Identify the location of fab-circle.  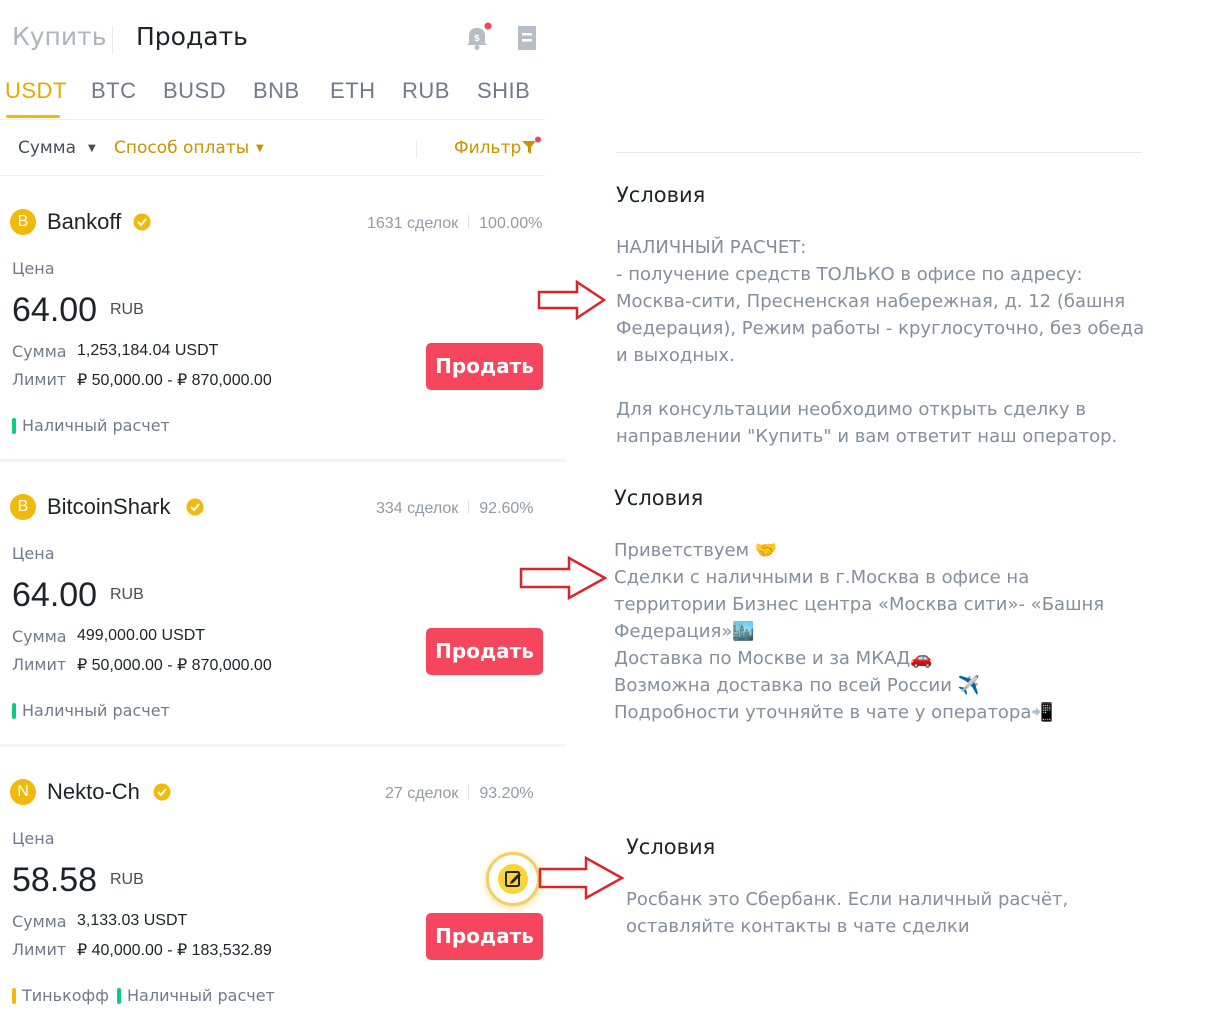
(513, 879).